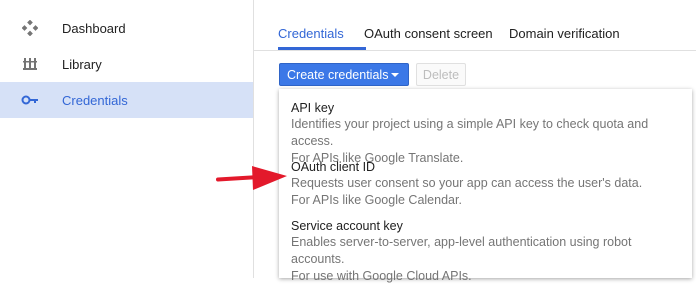 This screenshot has height=285, width=696. Describe the element at coordinates (333, 167) in the screenshot. I see `menu-item-title: OAuth client ID` at that location.